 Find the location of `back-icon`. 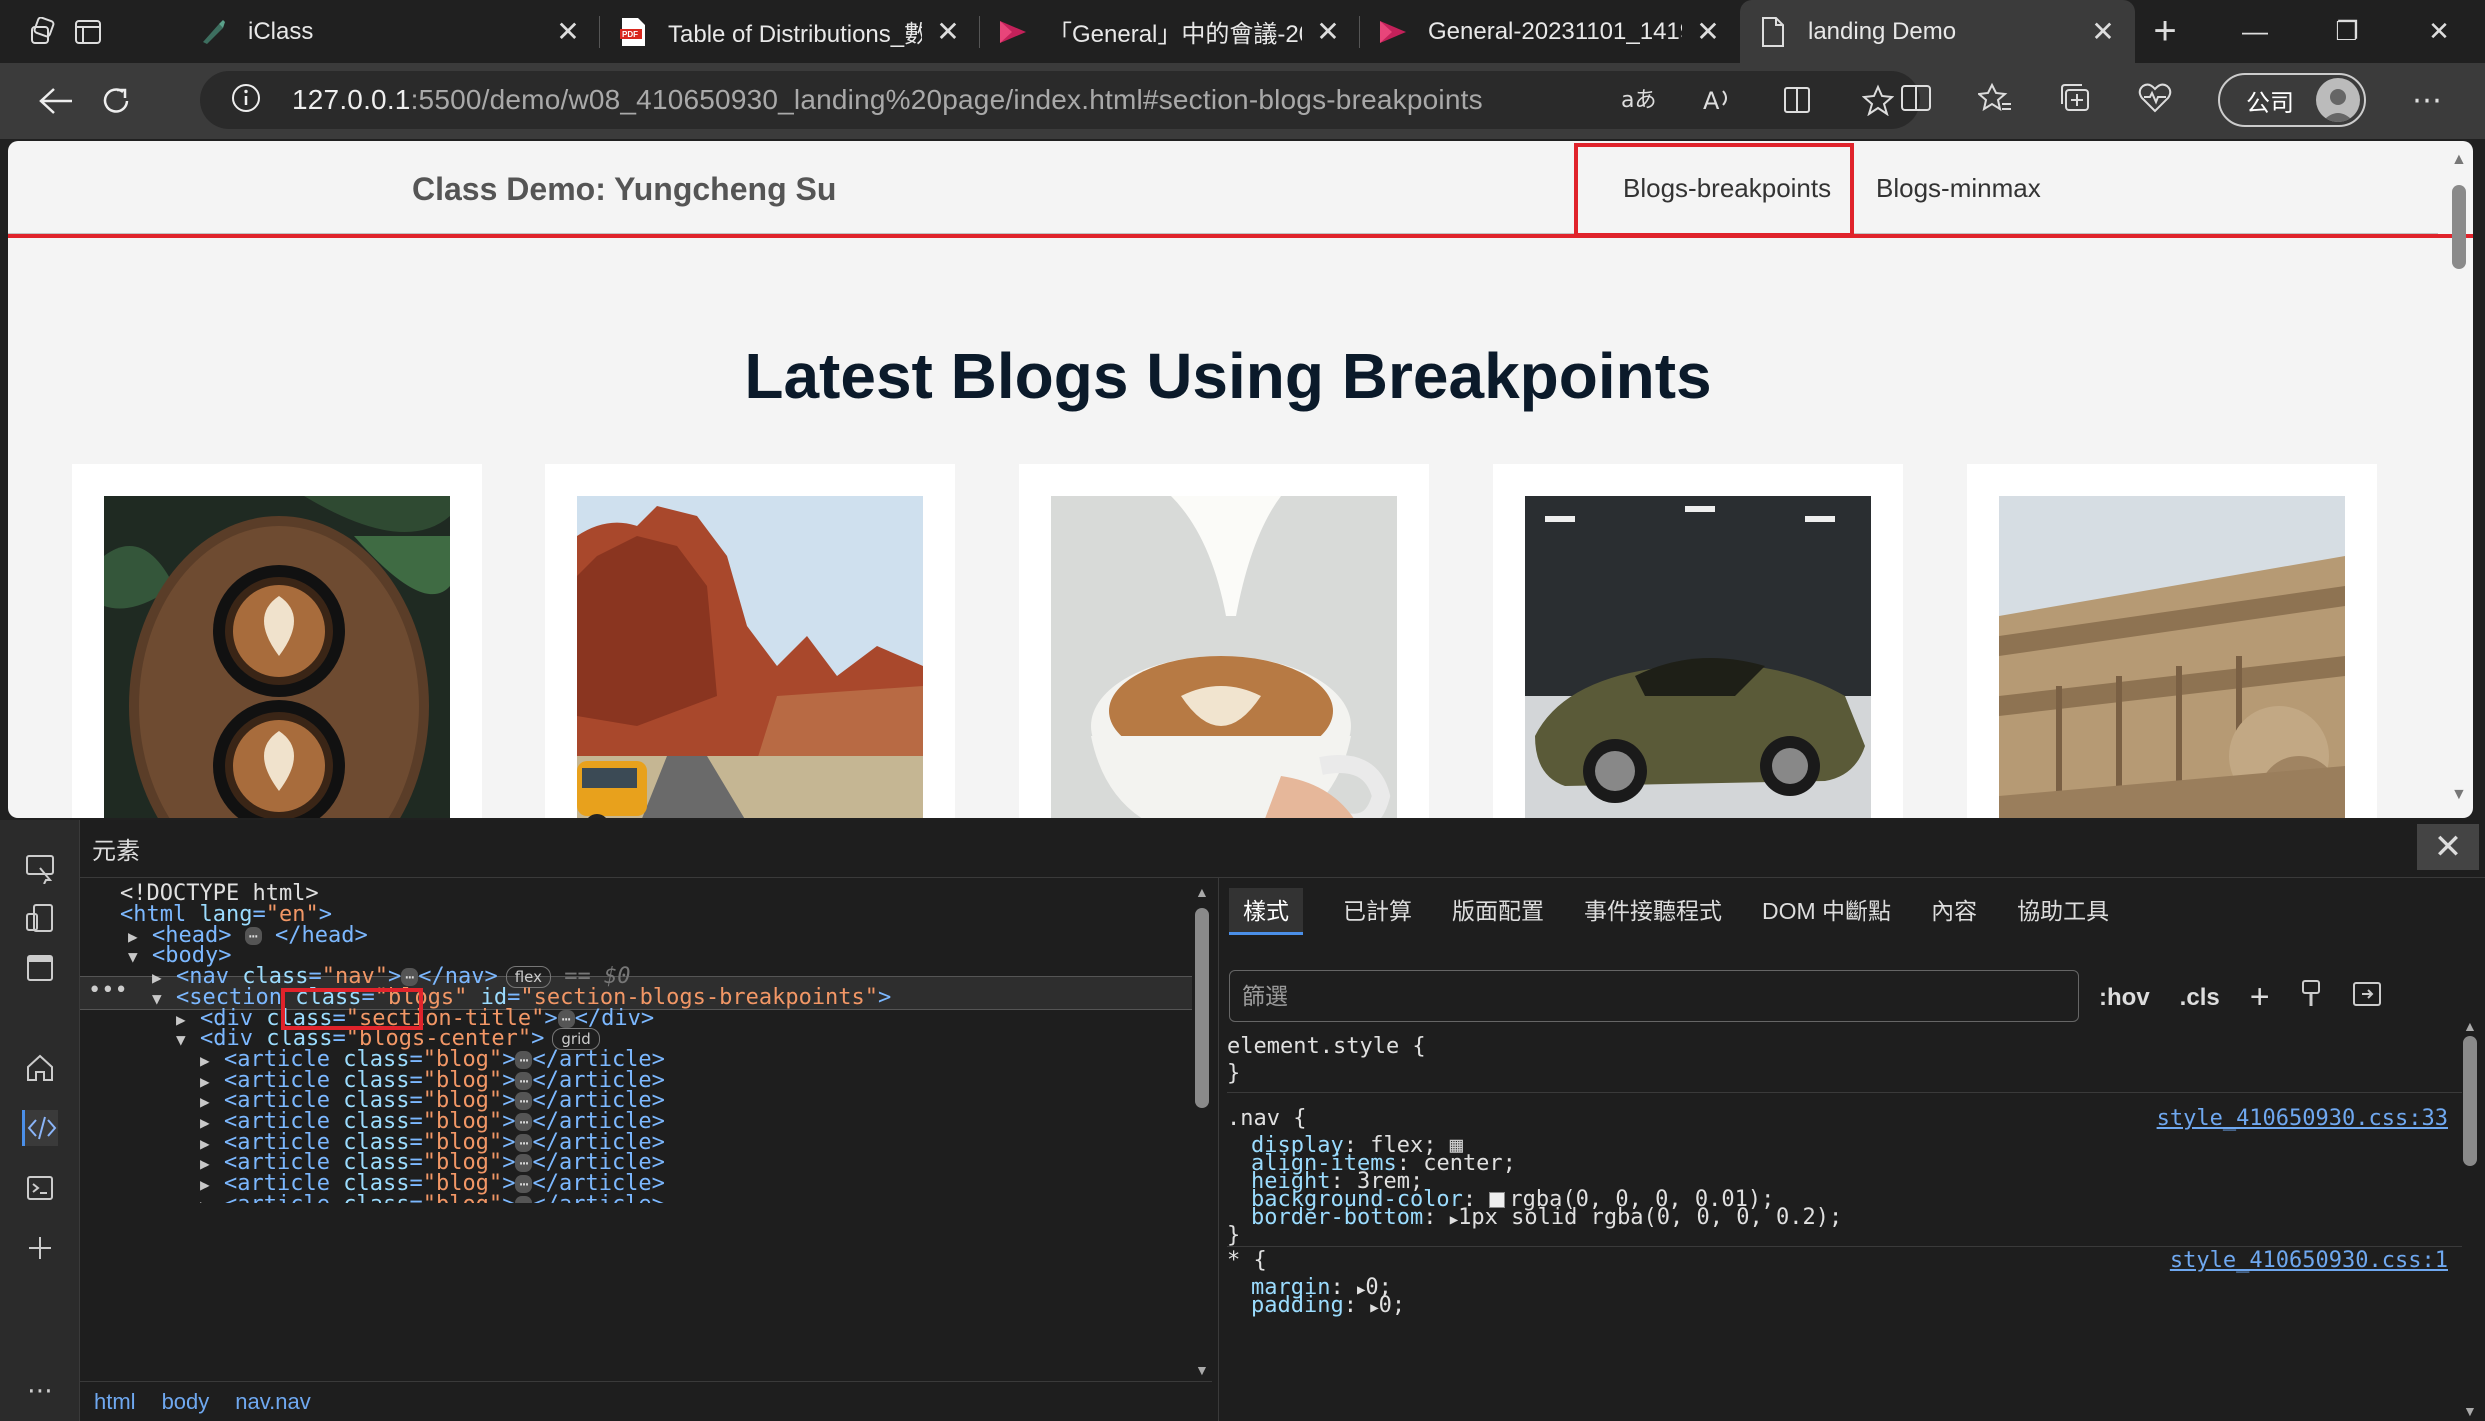

back-icon is located at coordinates (56, 101).